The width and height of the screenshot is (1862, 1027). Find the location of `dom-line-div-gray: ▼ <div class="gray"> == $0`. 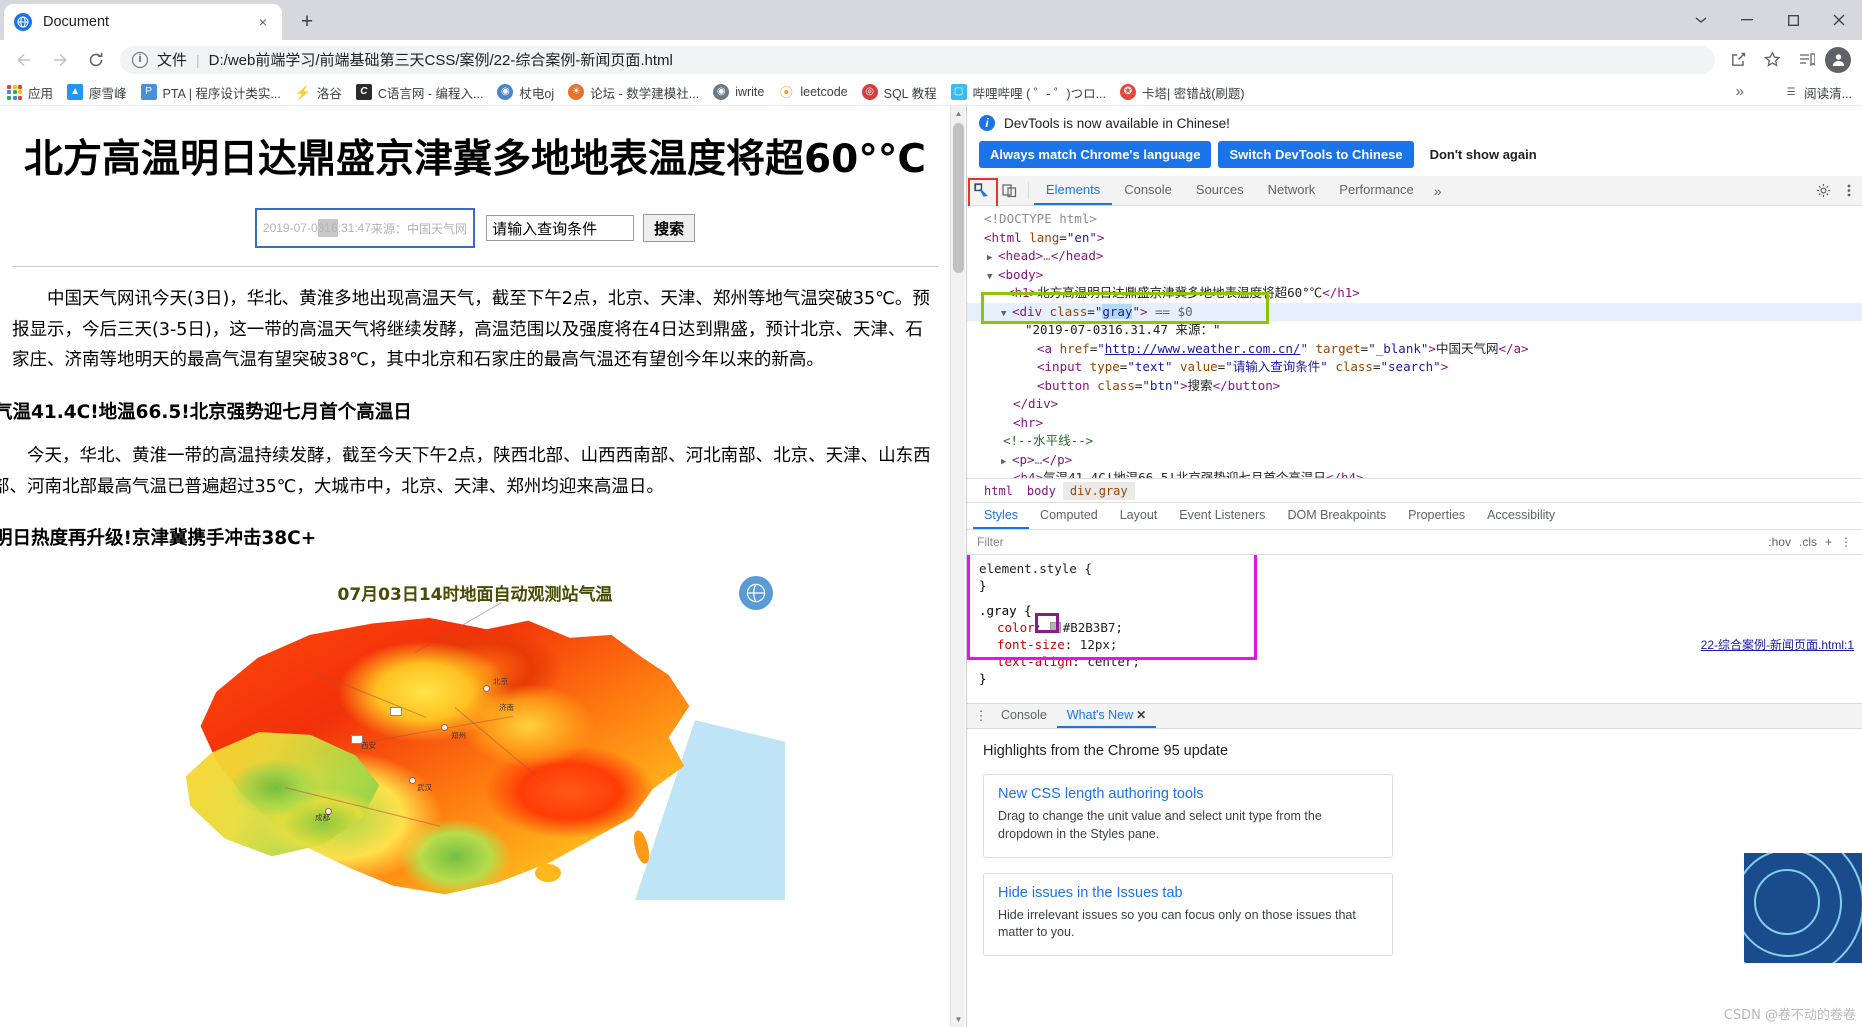

dom-line-div-gray: ▼ <div class="gray"> == $0 is located at coordinates (1414, 311).